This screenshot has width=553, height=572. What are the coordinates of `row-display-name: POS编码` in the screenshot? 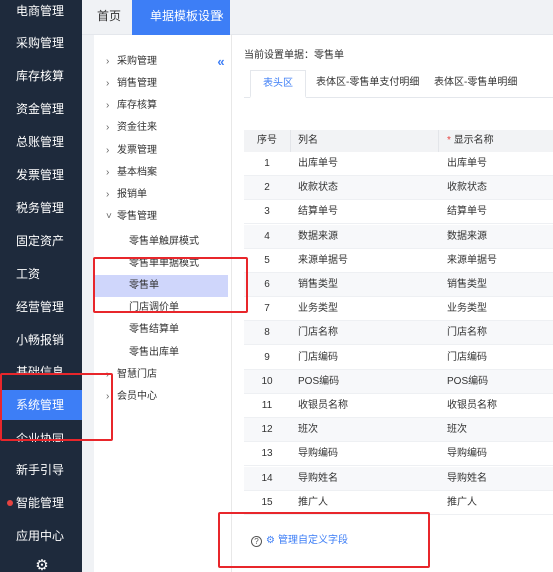 It's located at (467, 382).